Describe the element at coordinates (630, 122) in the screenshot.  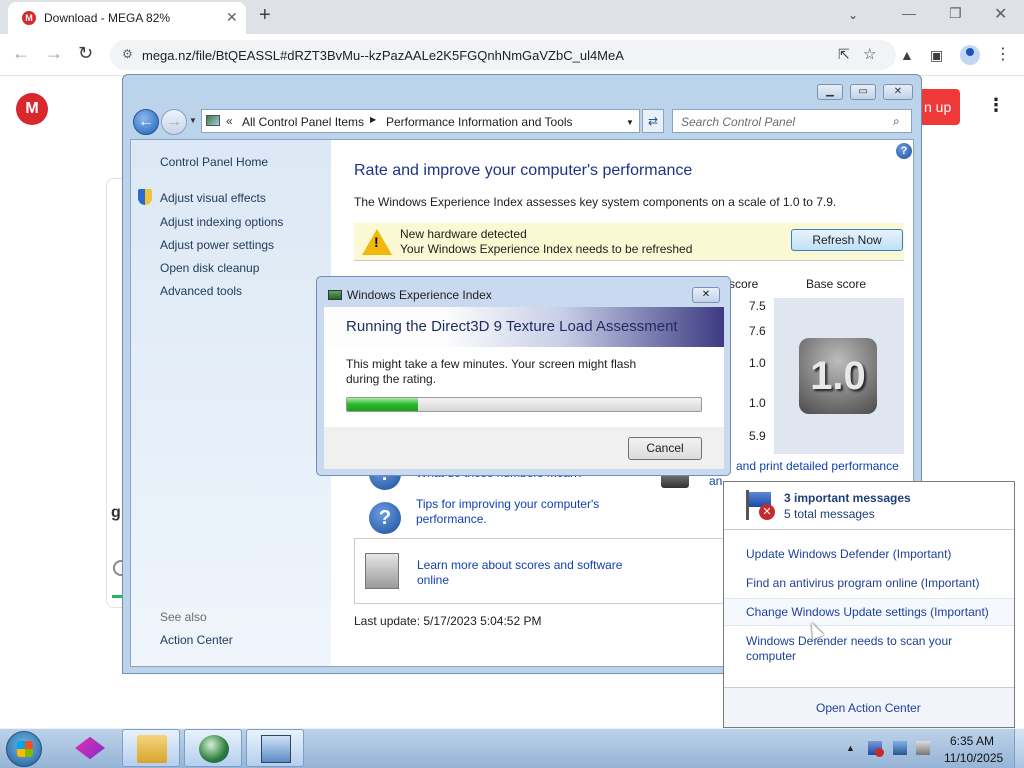
I see `address-dropdown-icon: ▼` at that location.